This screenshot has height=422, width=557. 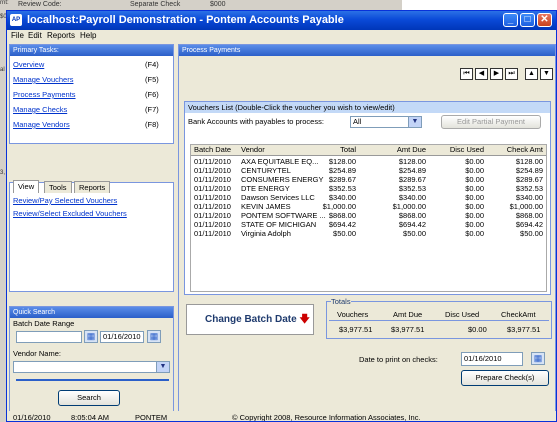 What do you see at coordinates (526, 206) in the screenshot?
I see `row-check-amt: $1,000.00` at bounding box center [526, 206].